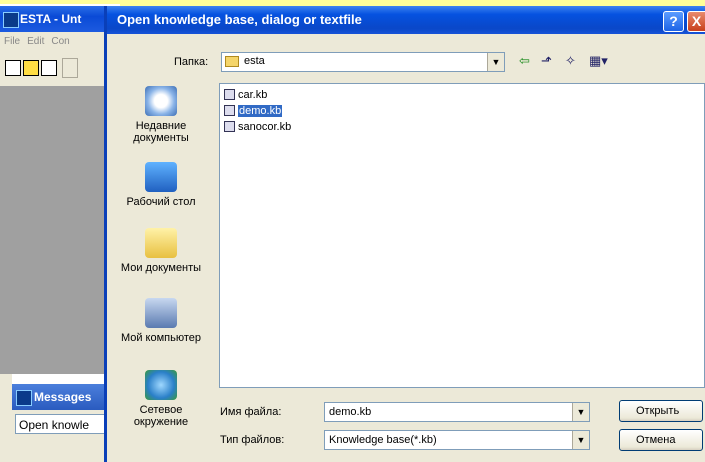 The height and width of the screenshot is (462, 705). What do you see at coordinates (457, 412) in the screenshot?
I see `filename-field: demo.kb ▼` at bounding box center [457, 412].